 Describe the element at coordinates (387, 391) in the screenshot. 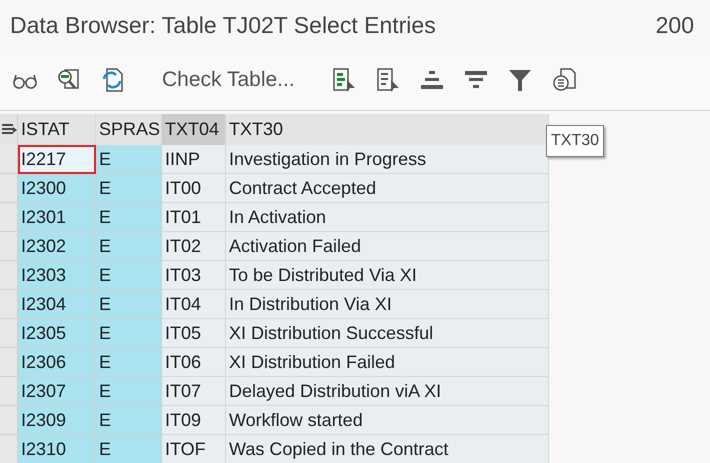

I see `table-cell: Delayed Distribution viA XI` at that location.